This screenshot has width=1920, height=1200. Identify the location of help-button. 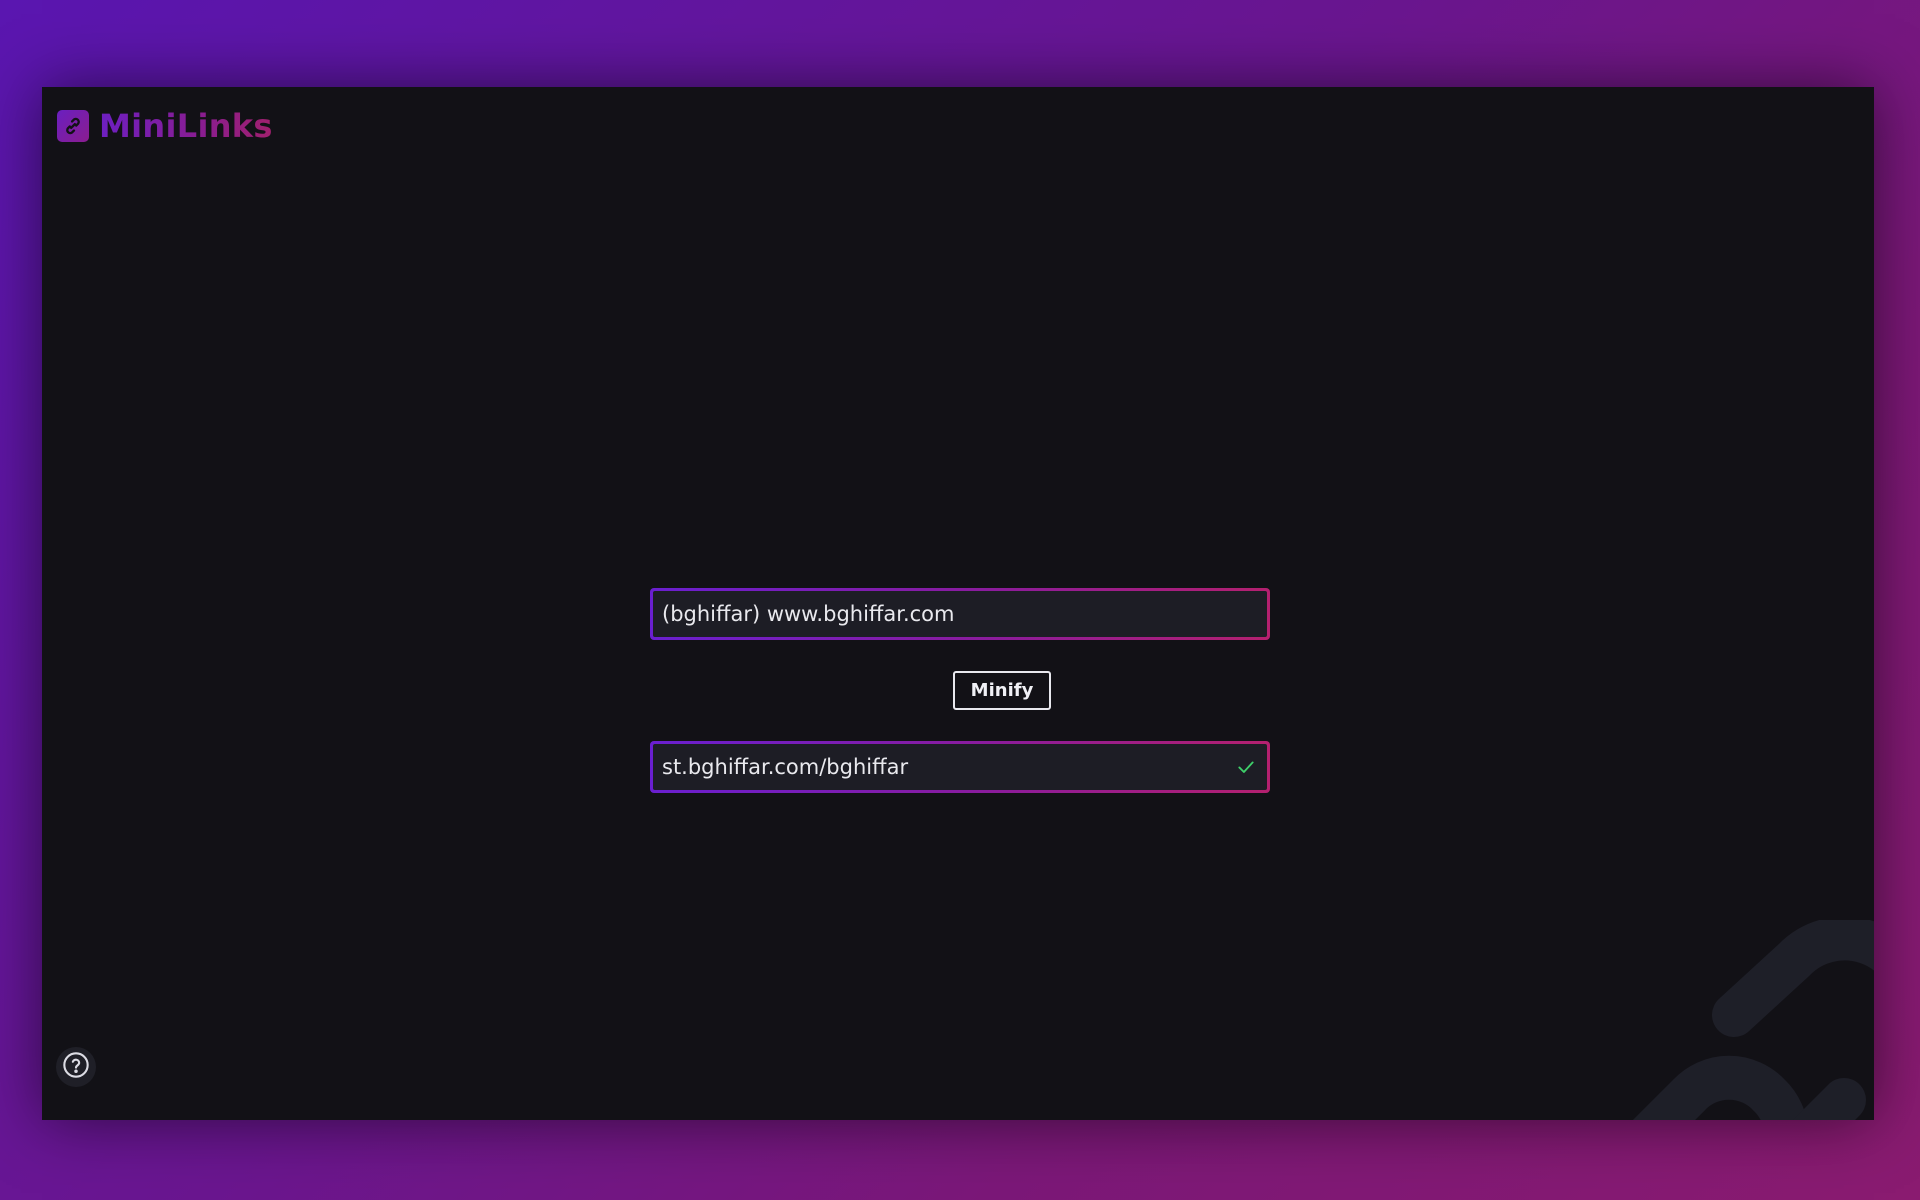
(76, 1067).